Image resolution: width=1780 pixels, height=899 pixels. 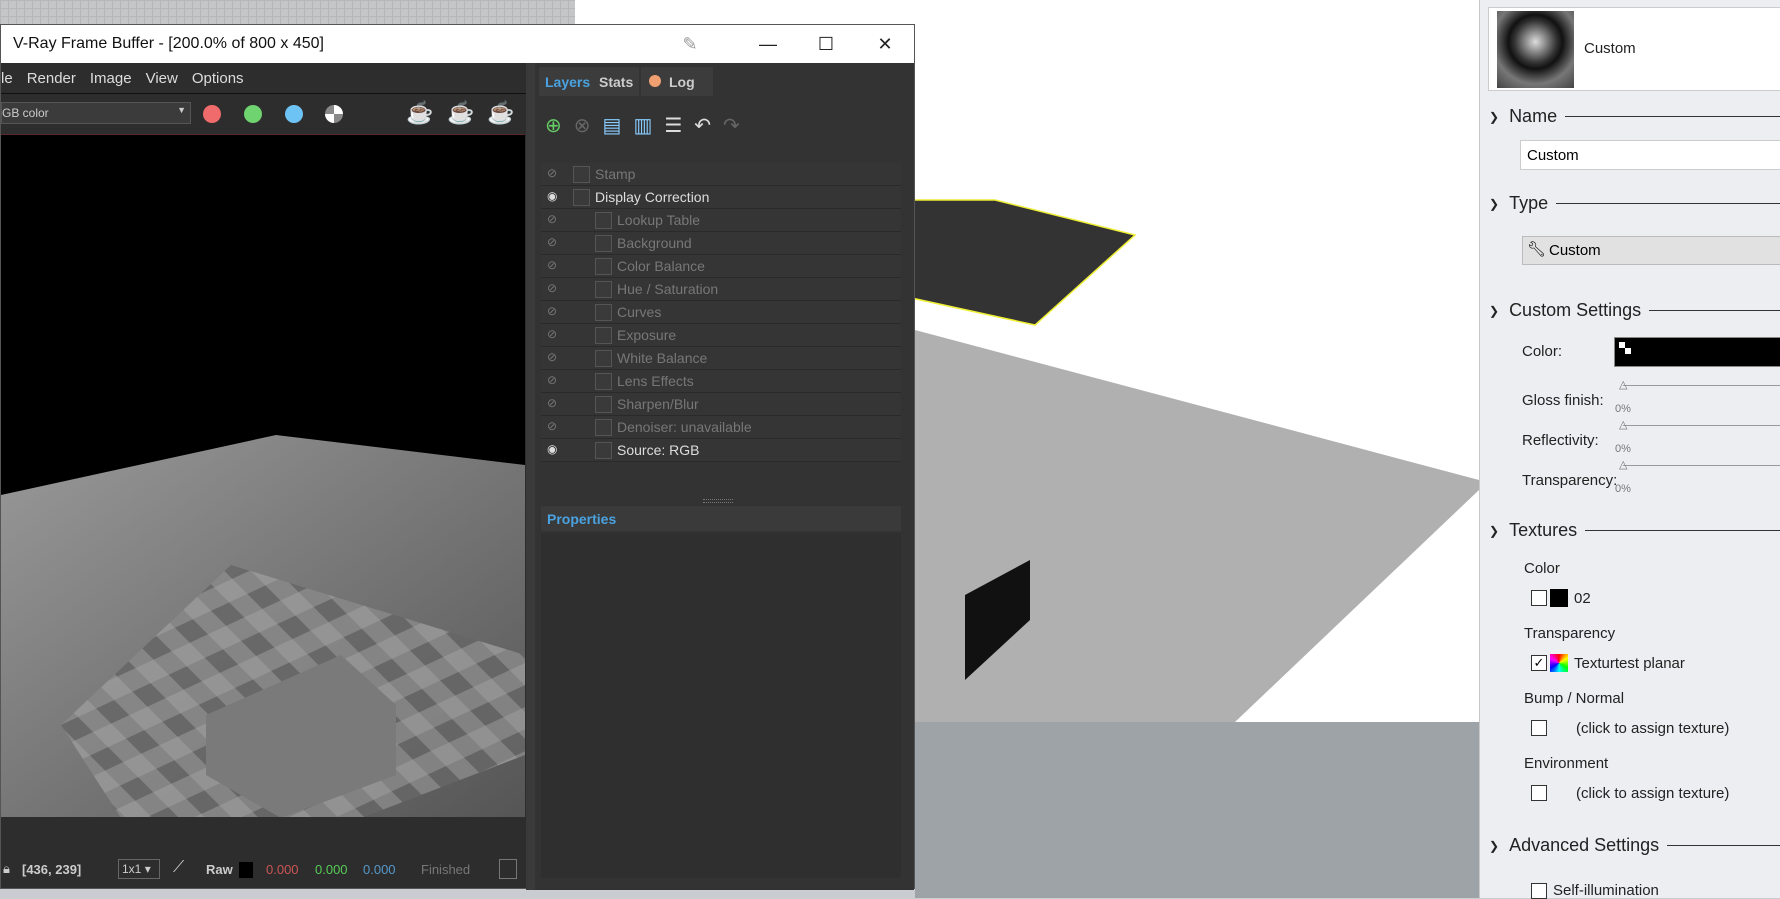 What do you see at coordinates (677, 81) in the screenshot?
I see `tab-log: Log` at bounding box center [677, 81].